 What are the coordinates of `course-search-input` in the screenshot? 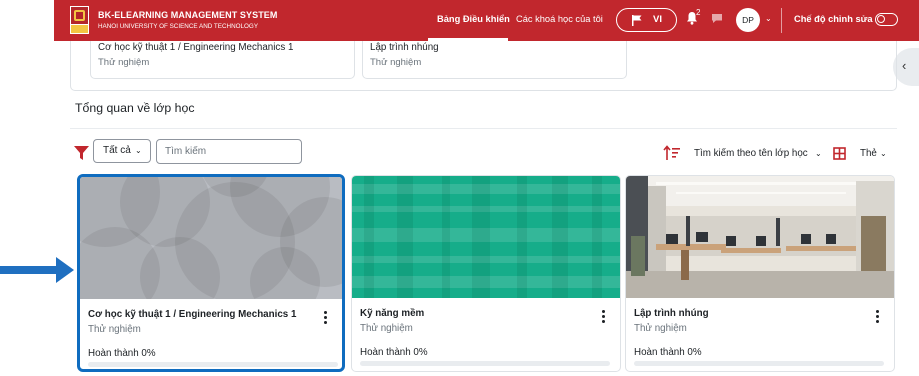 It's located at (229, 151).